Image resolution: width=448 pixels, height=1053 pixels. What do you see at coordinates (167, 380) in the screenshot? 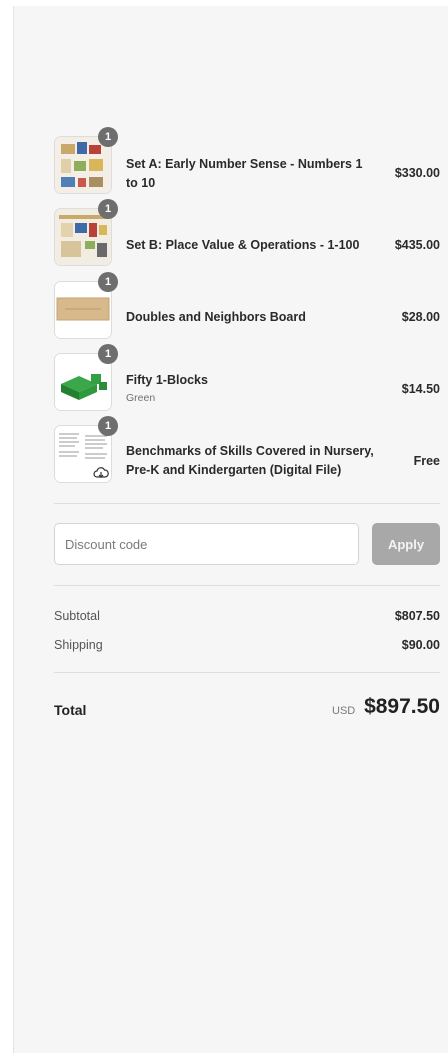
I see `item-title: Fifty 1-Blocks` at bounding box center [167, 380].